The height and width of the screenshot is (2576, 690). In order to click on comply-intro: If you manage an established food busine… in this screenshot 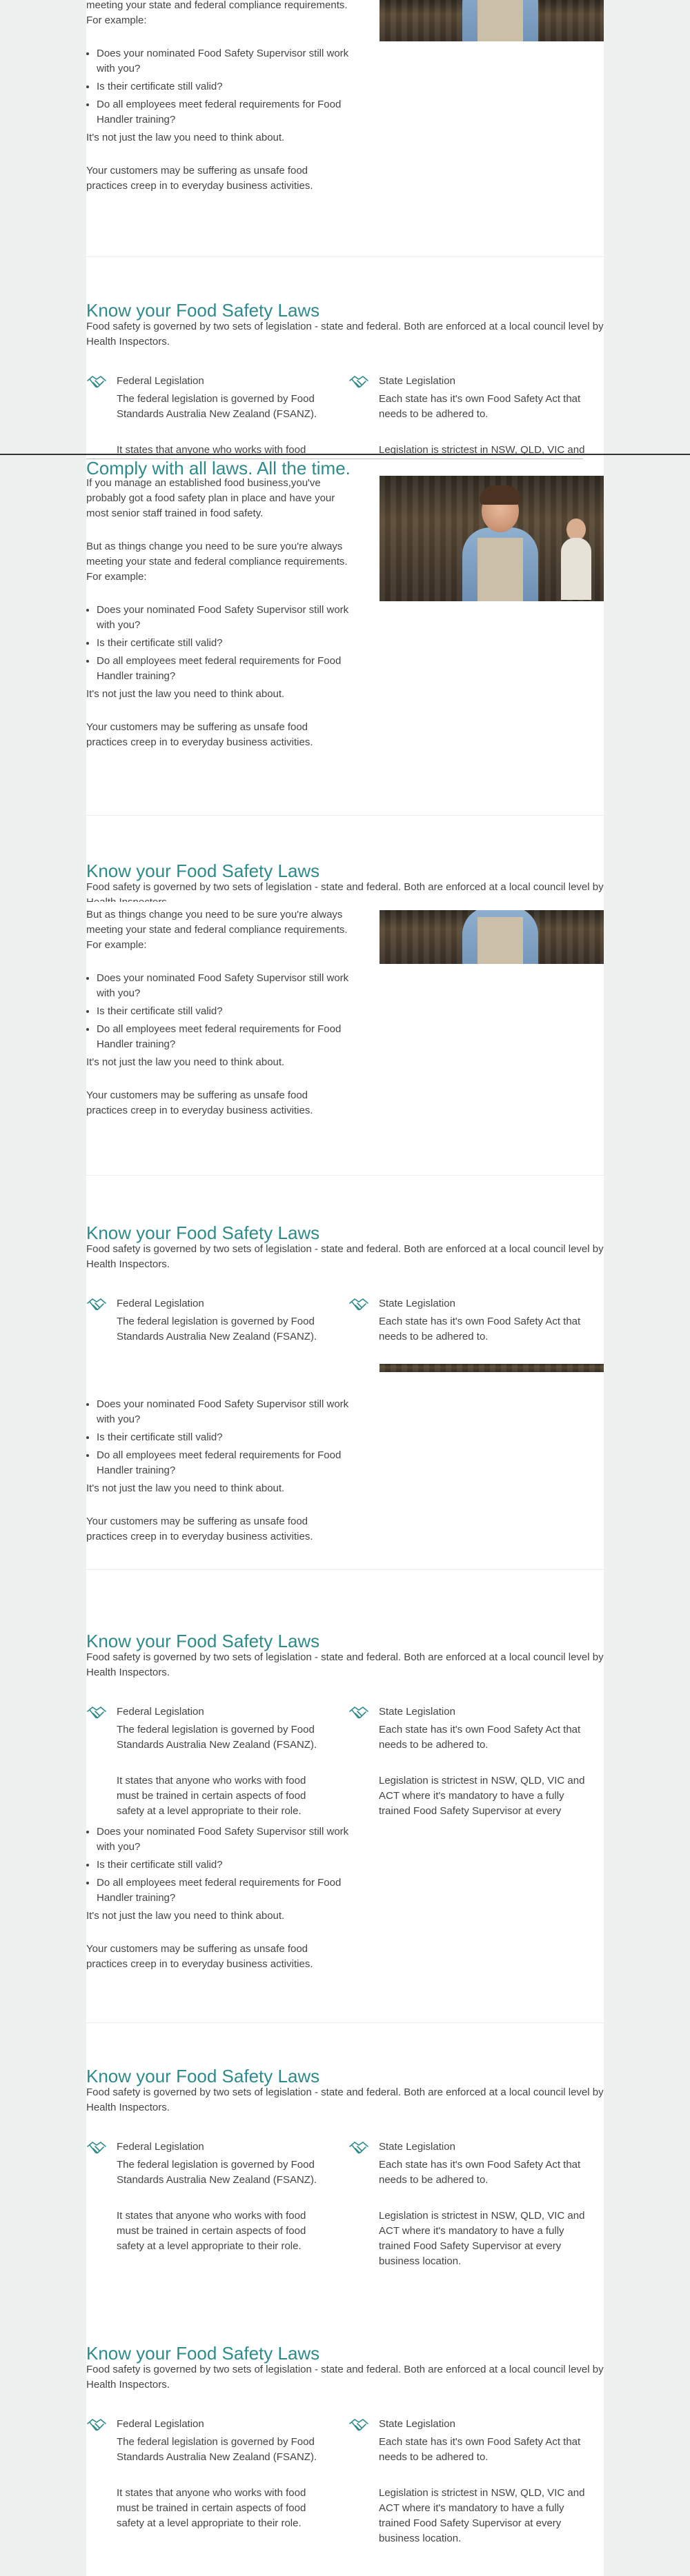, I will do `click(210, 498)`.